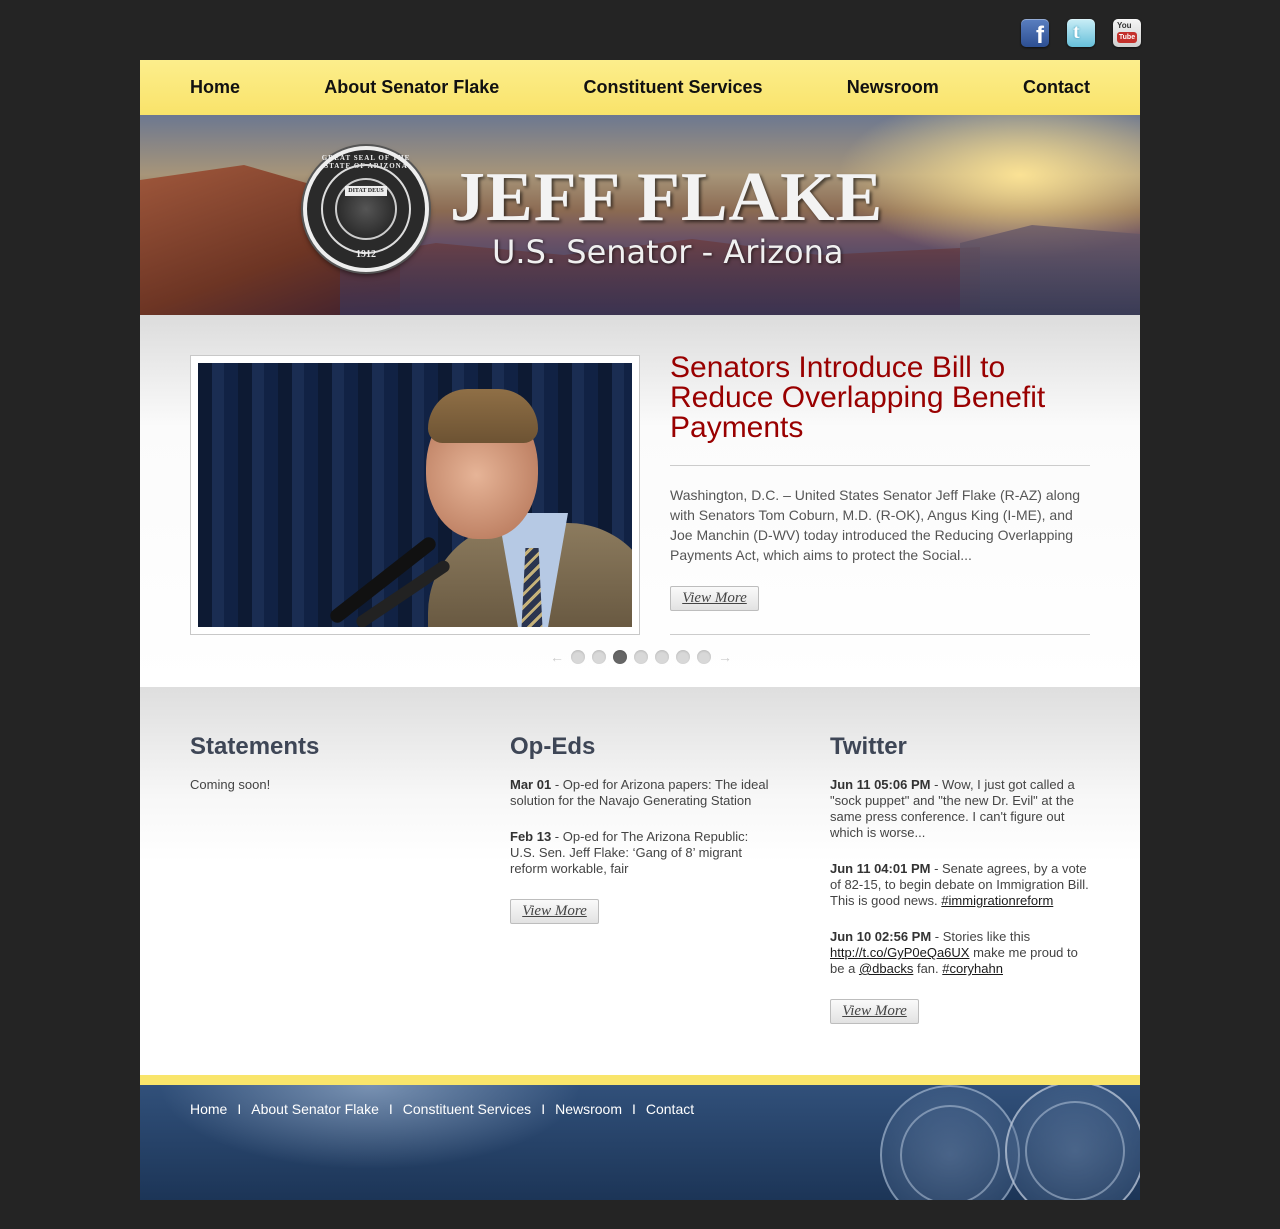 This screenshot has height=1229, width=1280. What do you see at coordinates (1050, 270) in the screenshot?
I see `canyon-rock-right` at bounding box center [1050, 270].